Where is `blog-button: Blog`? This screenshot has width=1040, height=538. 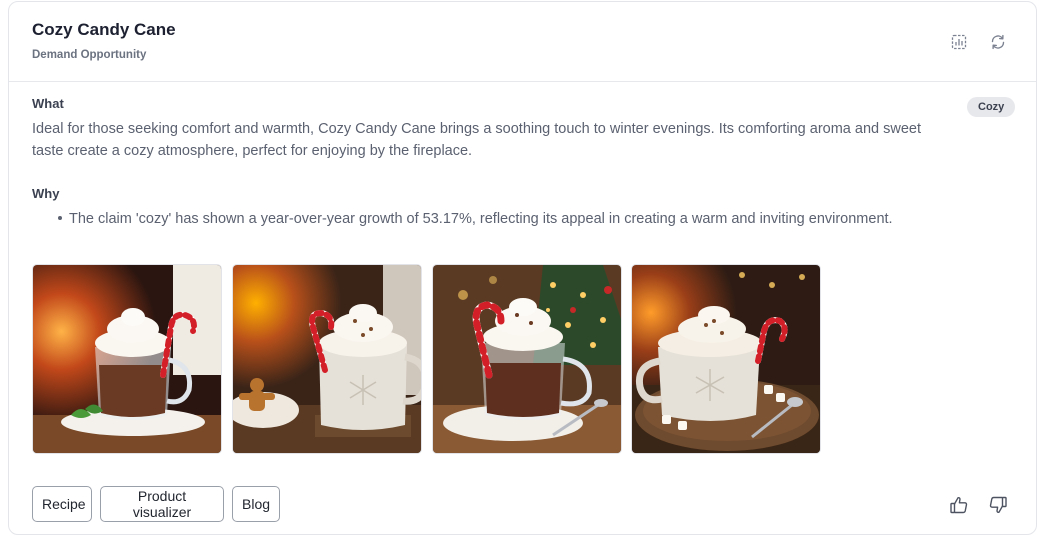
blog-button: Blog is located at coordinates (256, 504).